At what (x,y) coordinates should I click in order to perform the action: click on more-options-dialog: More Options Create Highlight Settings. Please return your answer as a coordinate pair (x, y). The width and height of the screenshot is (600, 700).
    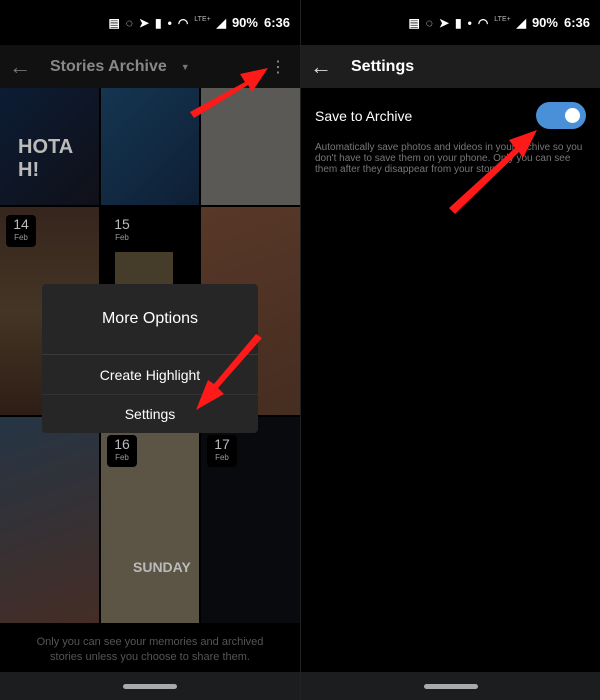
    Looking at the image, I should click on (150, 358).